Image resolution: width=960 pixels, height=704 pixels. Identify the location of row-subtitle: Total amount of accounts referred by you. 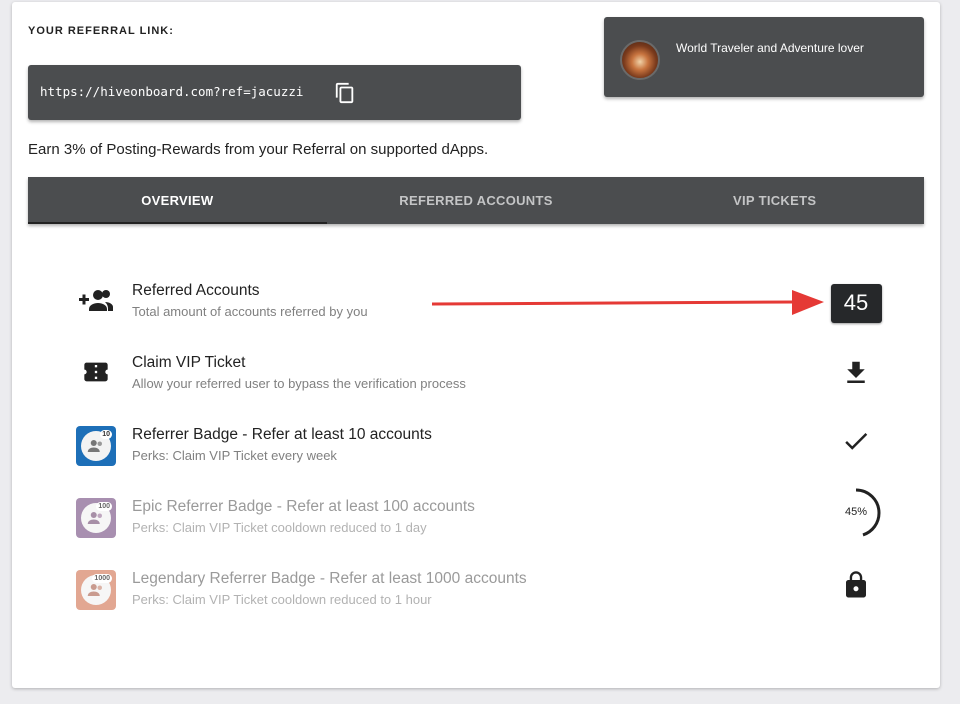
(250, 311).